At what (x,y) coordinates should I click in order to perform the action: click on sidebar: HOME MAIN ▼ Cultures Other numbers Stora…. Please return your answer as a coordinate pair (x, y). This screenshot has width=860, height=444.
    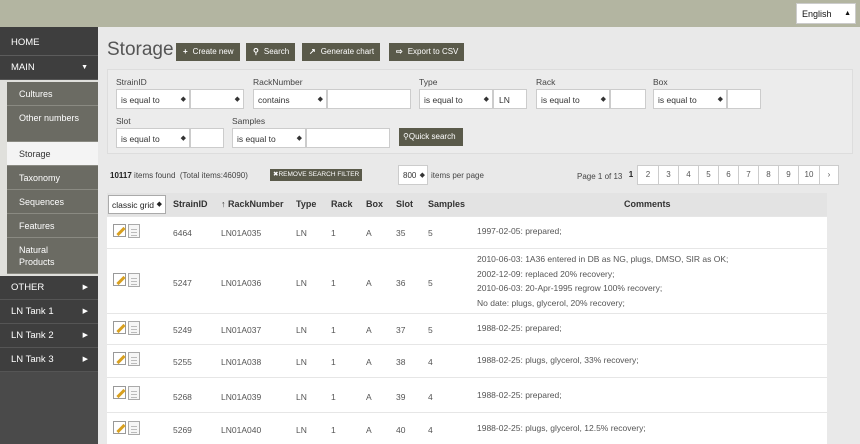
    Looking at the image, I should click on (49, 235).